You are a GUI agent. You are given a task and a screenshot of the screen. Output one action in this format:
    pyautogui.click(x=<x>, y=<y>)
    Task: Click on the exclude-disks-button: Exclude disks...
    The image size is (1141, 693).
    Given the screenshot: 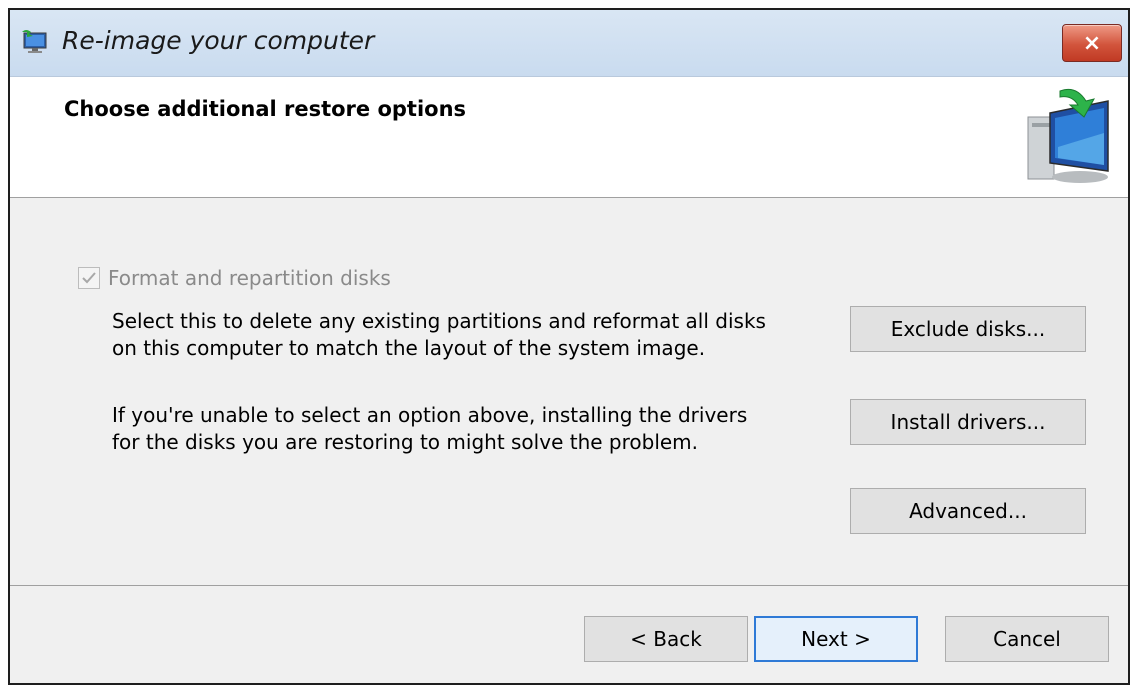 What is the action you would take?
    pyautogui.click(x=968, y=329)
    